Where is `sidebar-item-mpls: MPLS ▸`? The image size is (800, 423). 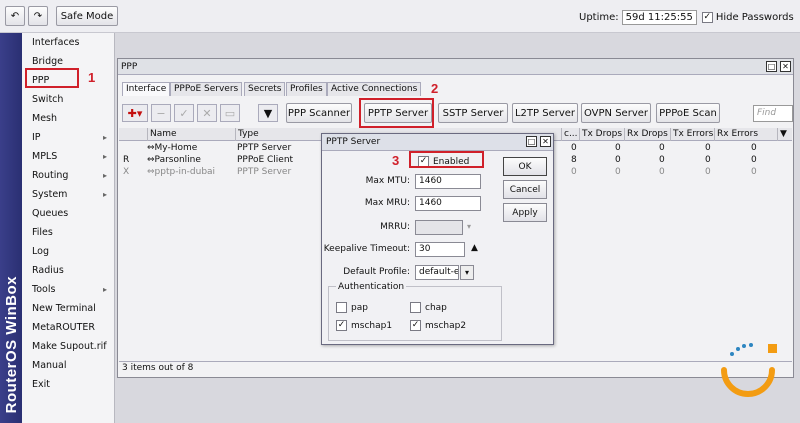 sidebar-item-mpls: MPLS ▸ is located at coordinates (68, 156).